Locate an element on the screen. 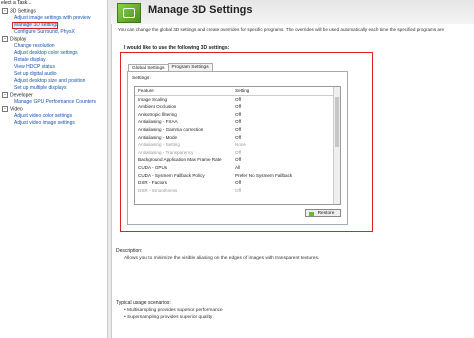 Image resolution: width=474 pixels, height=338 pixels. column-header-setting: Setting is located at coordinates (242, 91).